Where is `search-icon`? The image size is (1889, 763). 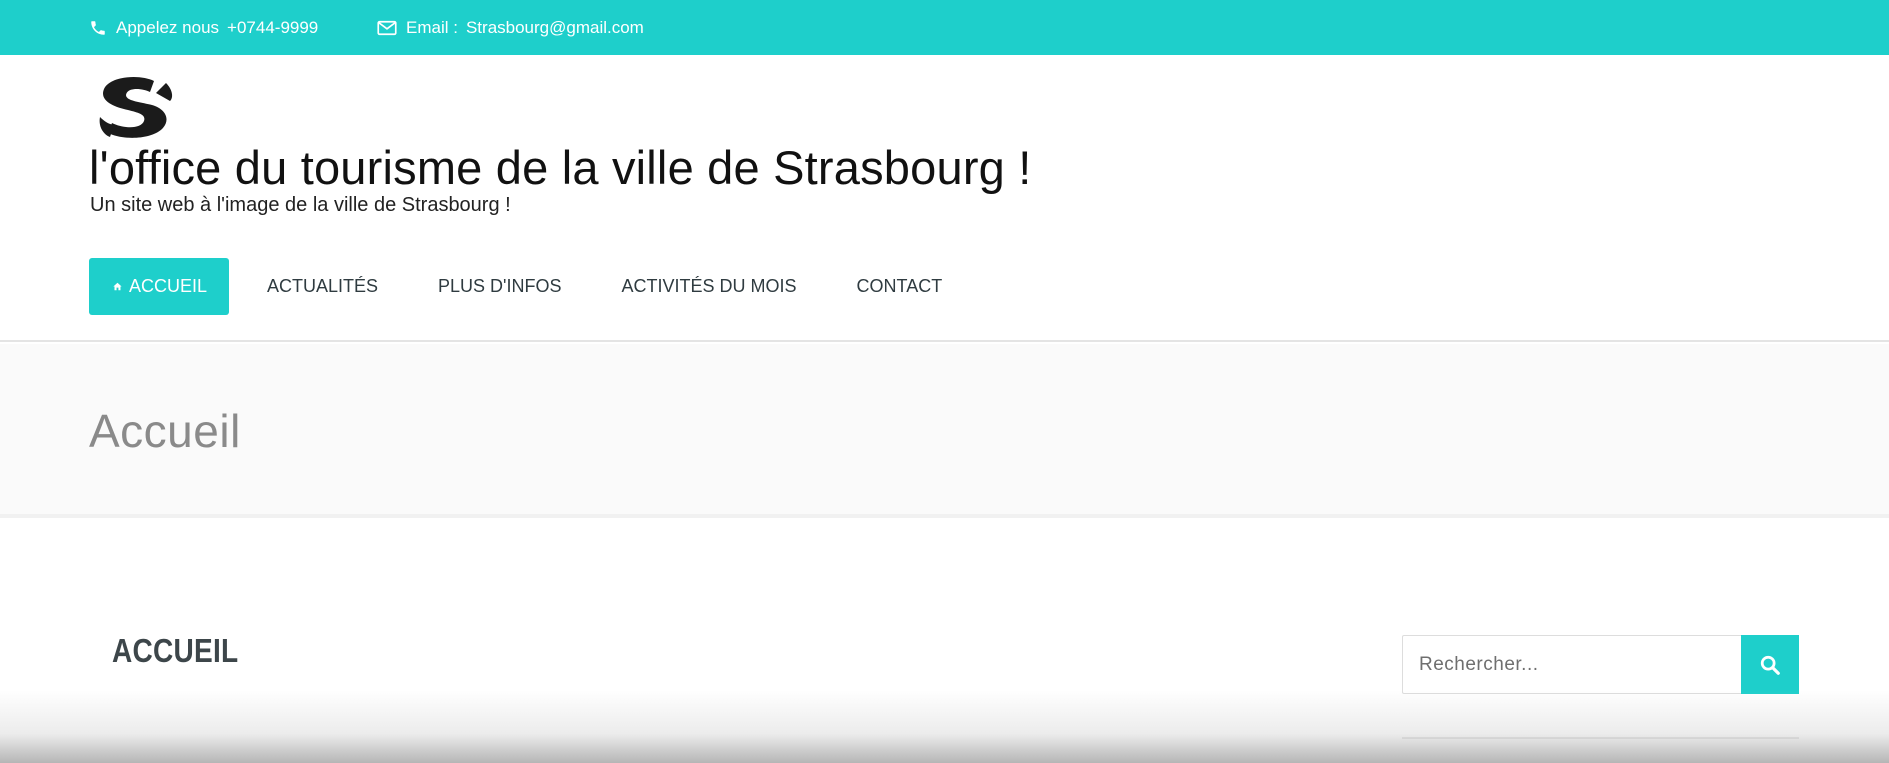 search-icon is located at coordinates (1770, 665).